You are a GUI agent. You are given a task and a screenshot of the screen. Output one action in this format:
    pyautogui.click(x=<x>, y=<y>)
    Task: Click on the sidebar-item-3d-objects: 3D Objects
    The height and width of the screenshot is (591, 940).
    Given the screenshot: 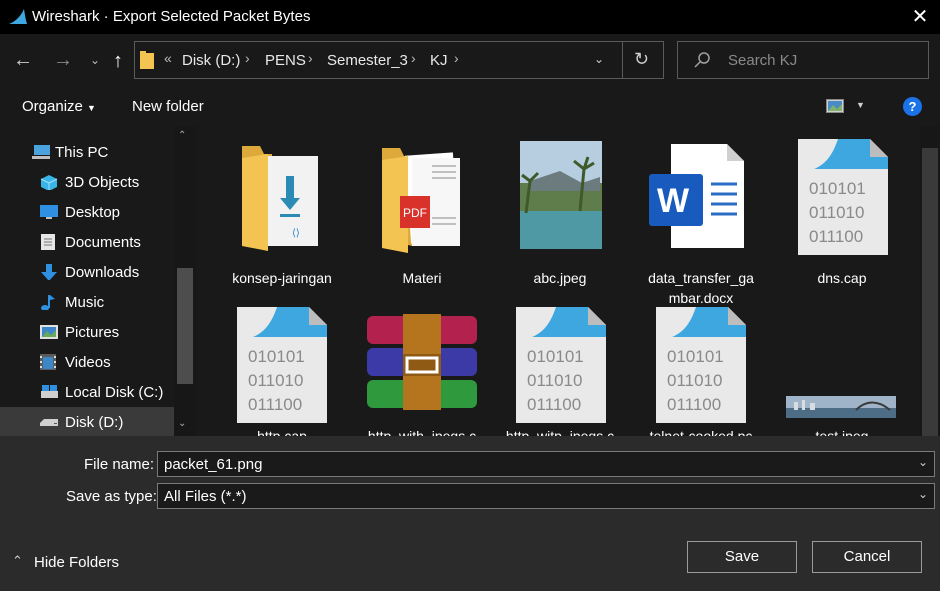 What is the action you would take?
    pyautogui.click(x=87, y=182)
    